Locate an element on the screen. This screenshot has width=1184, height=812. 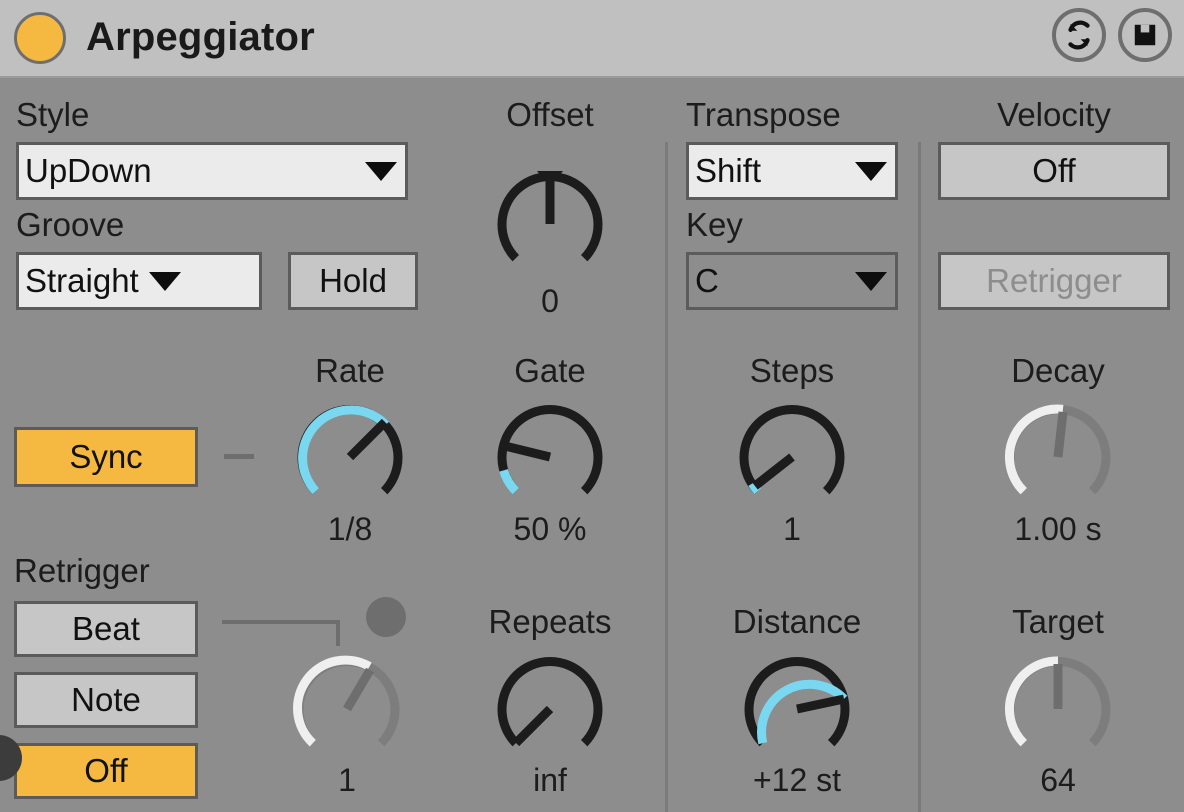
sync-button: Sync is located at coordinates (106, 457).